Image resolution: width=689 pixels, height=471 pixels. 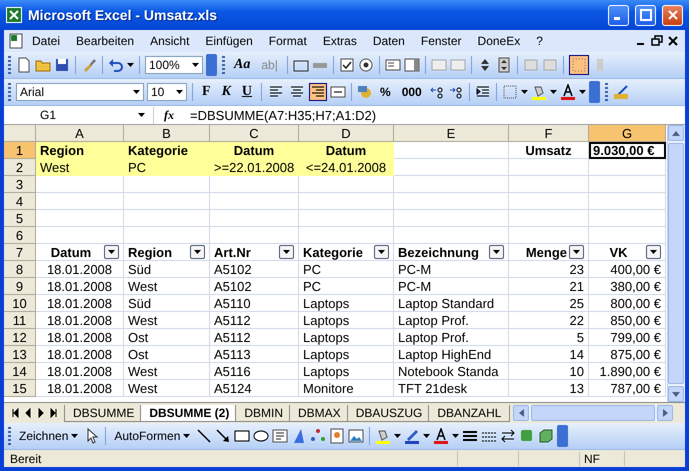 I want to click on row-header: 1, so click(x=20, y=150).